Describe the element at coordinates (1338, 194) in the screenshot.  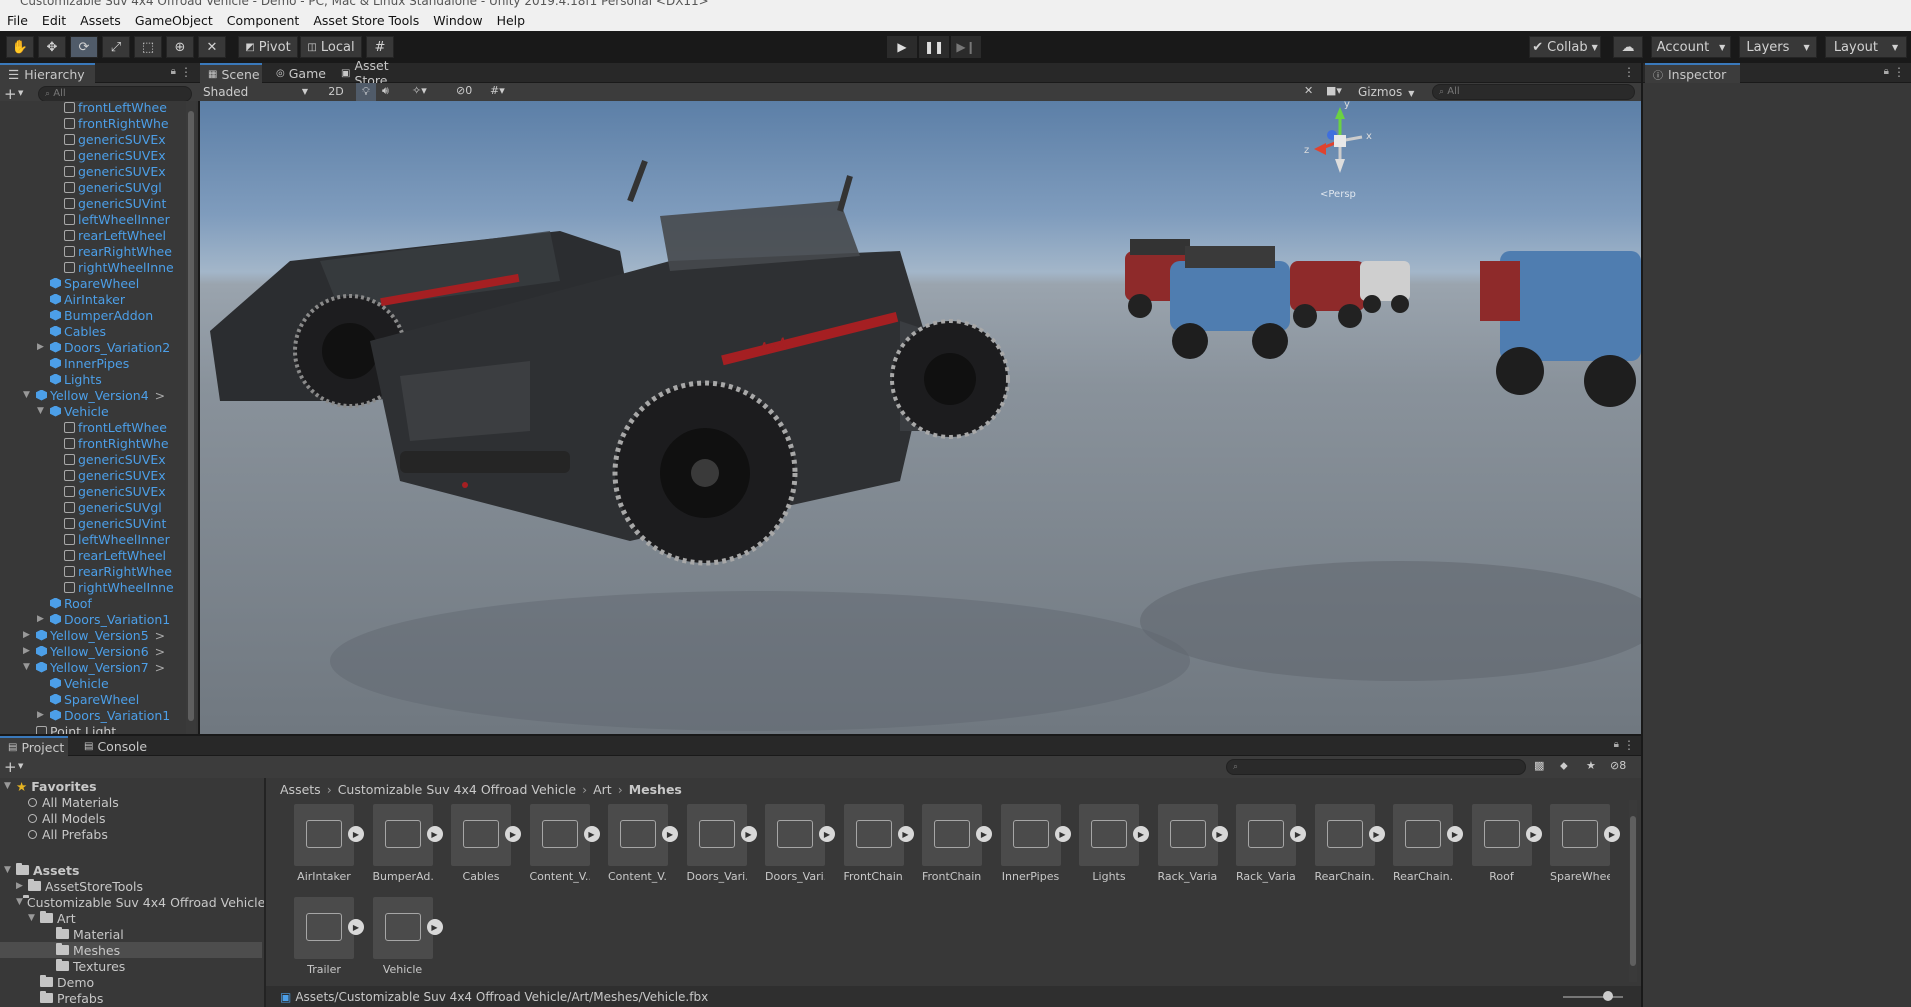
I see `persp-label: <Persp` at that location.